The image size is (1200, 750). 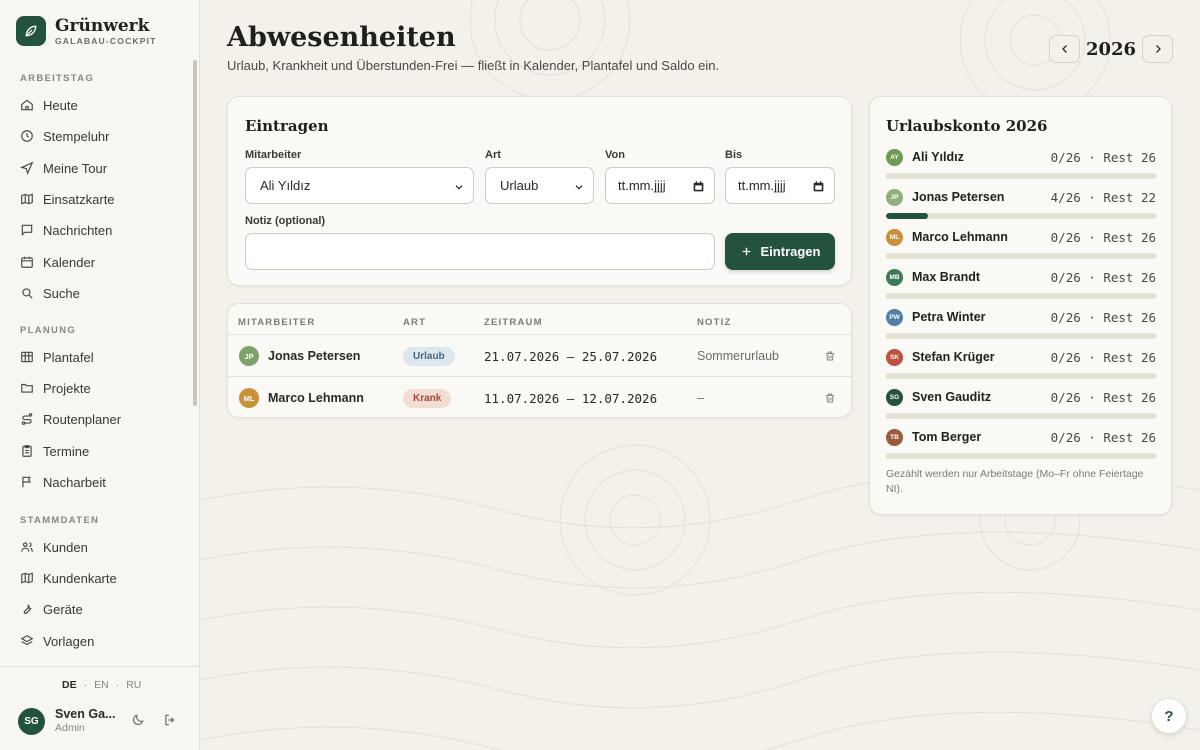 I want to click on sidebar-item-stempeluhr: Stempeluhr, so click(x=102, y=136).